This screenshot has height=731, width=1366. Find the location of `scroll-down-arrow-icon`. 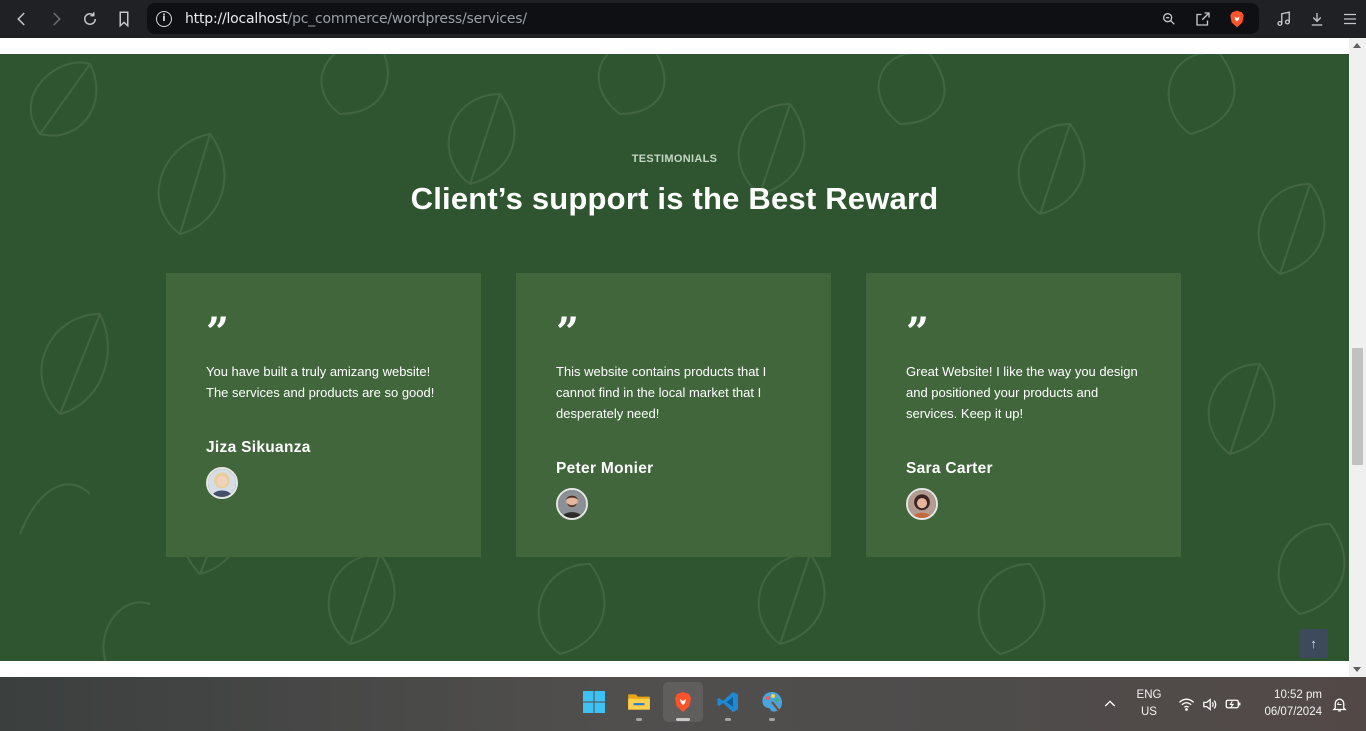

scroll-down-arrow-icon is located at coordinates (1357, 669).